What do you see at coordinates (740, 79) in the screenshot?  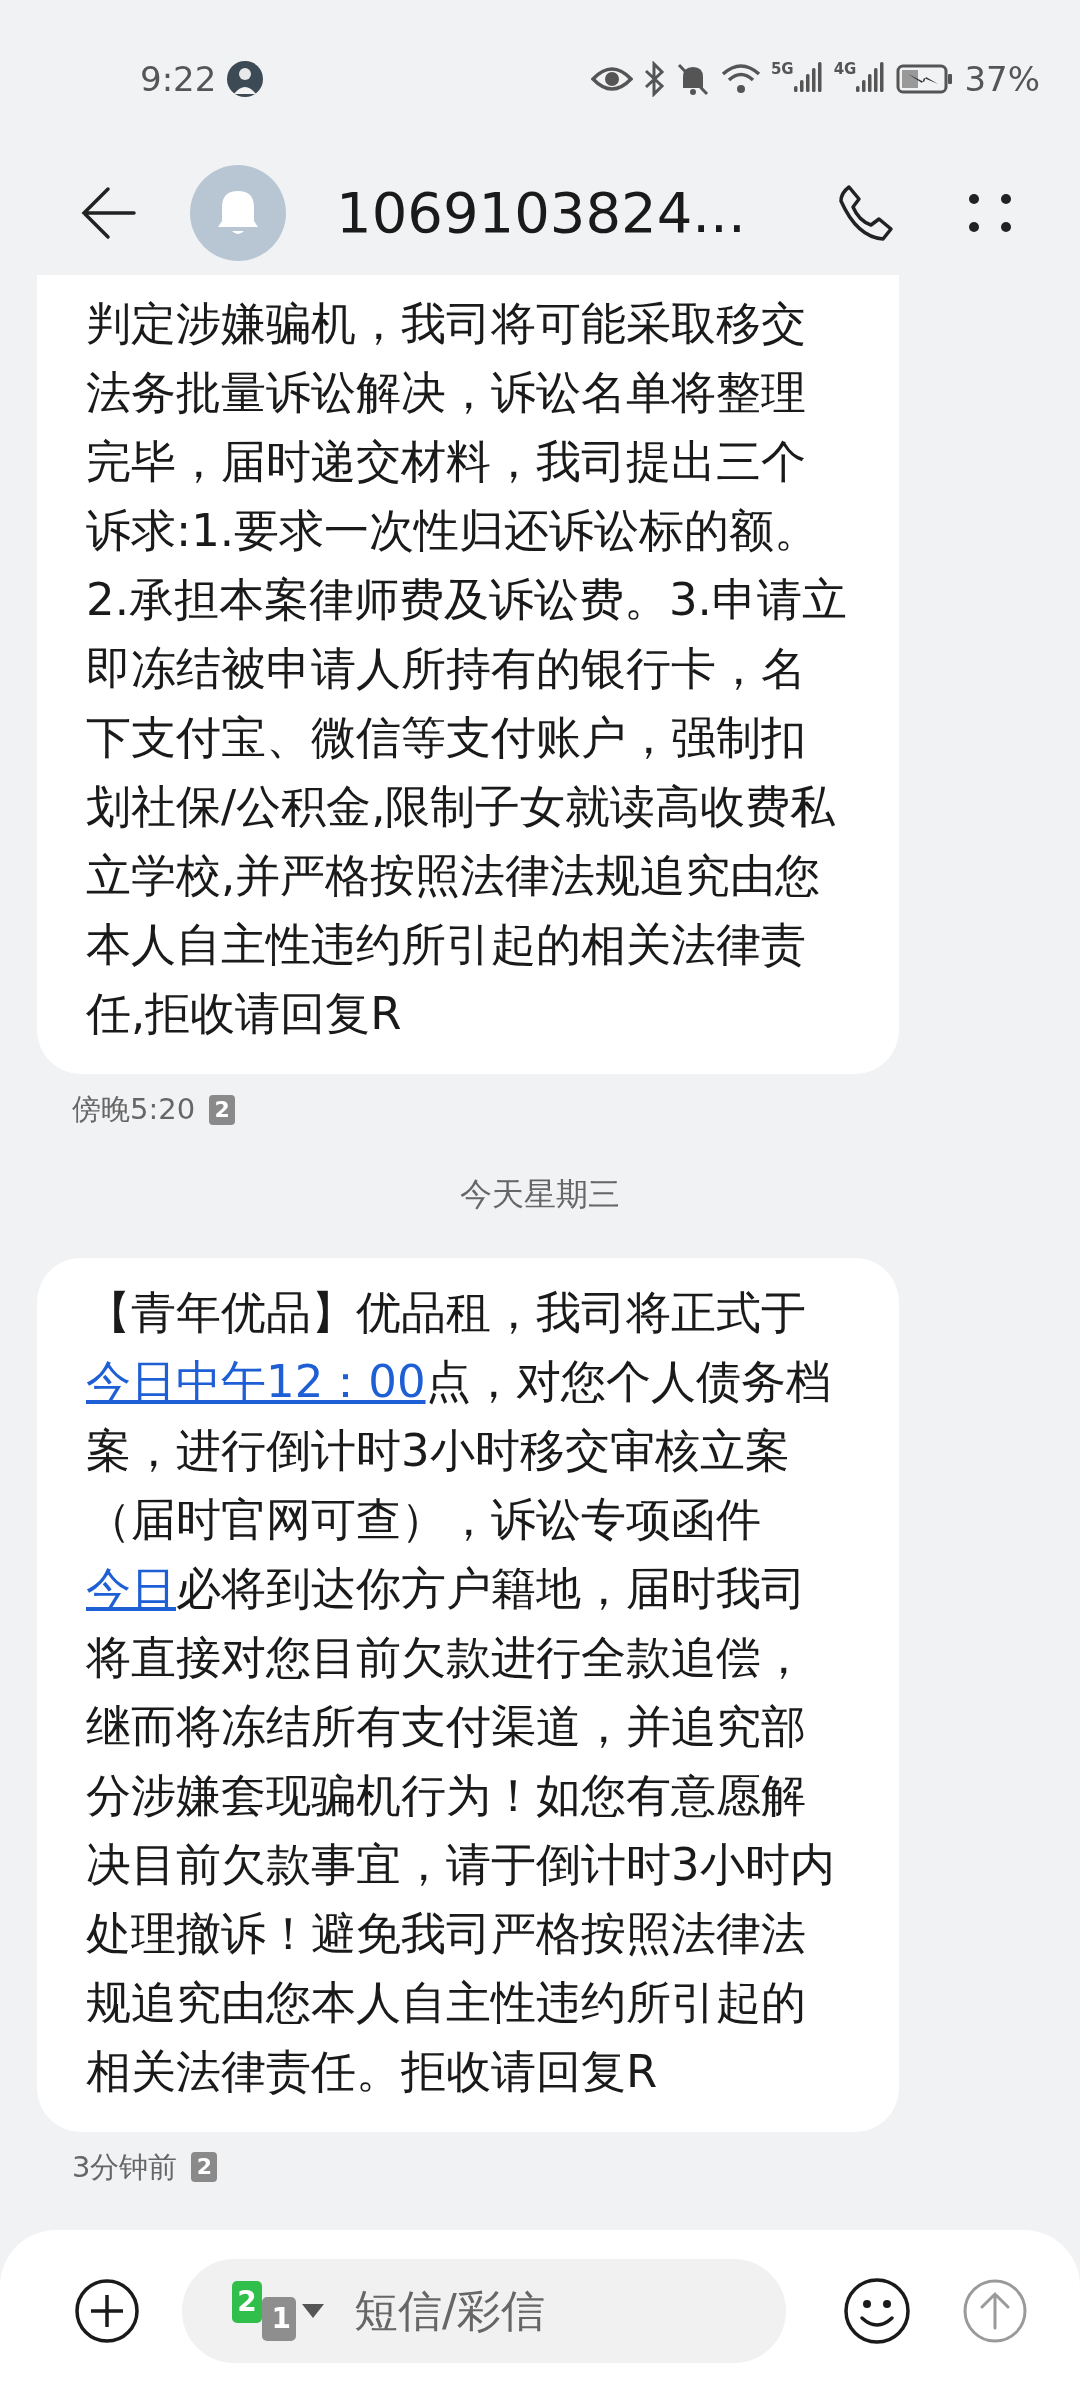 I see `wifi-icon` at bounding box center [740, 79].